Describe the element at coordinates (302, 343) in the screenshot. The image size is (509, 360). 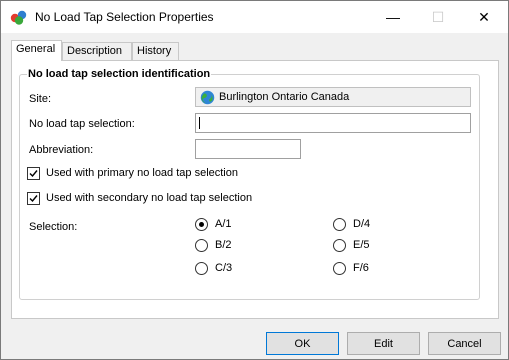
I see `ok-button: OK` at that location.